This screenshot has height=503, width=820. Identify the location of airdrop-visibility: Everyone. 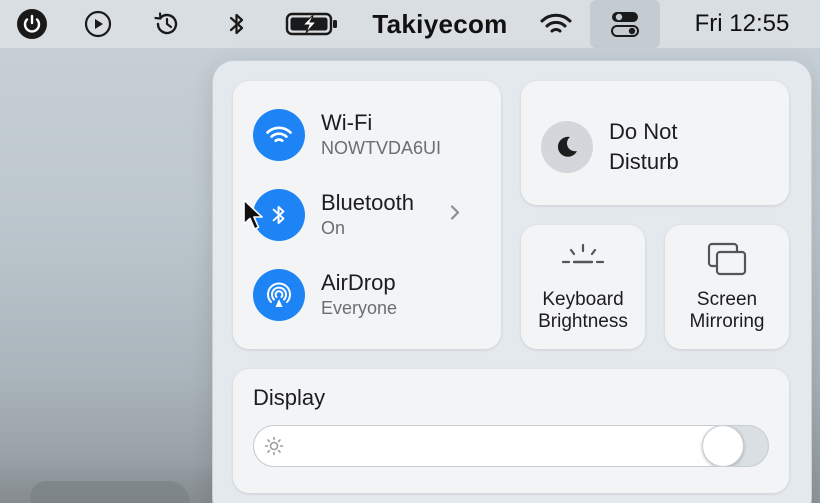
(359, 308).